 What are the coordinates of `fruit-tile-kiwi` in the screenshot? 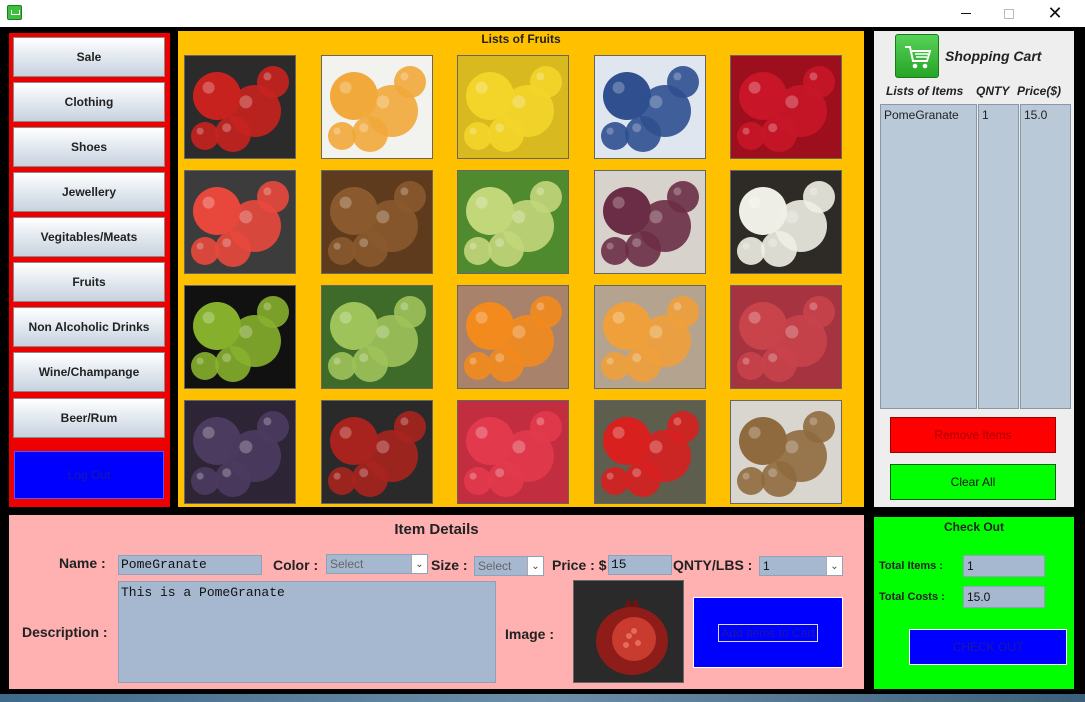 It's located at (240, 337).